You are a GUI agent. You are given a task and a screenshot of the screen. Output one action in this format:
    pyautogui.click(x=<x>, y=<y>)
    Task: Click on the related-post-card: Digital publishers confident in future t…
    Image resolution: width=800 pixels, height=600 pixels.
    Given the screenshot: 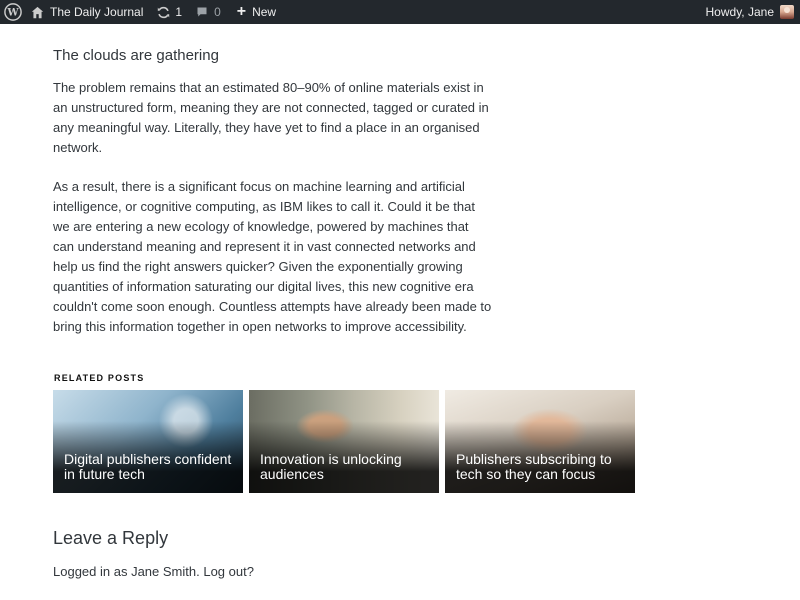 What is the action you would take?
    pyautogui.click(x=148, y=441)
    